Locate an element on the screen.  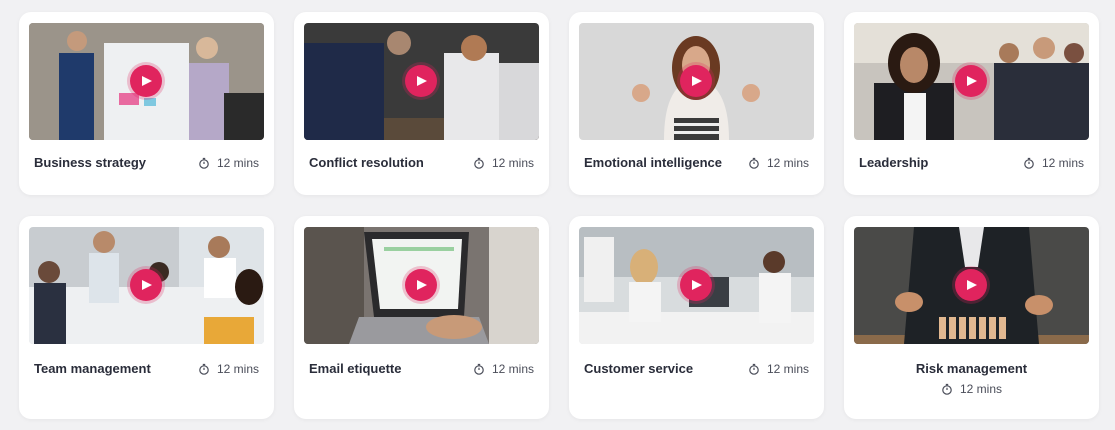
course-card-emotional-intelligence: Emotional intelligence 12 mins is located at coordinates (696, 103).